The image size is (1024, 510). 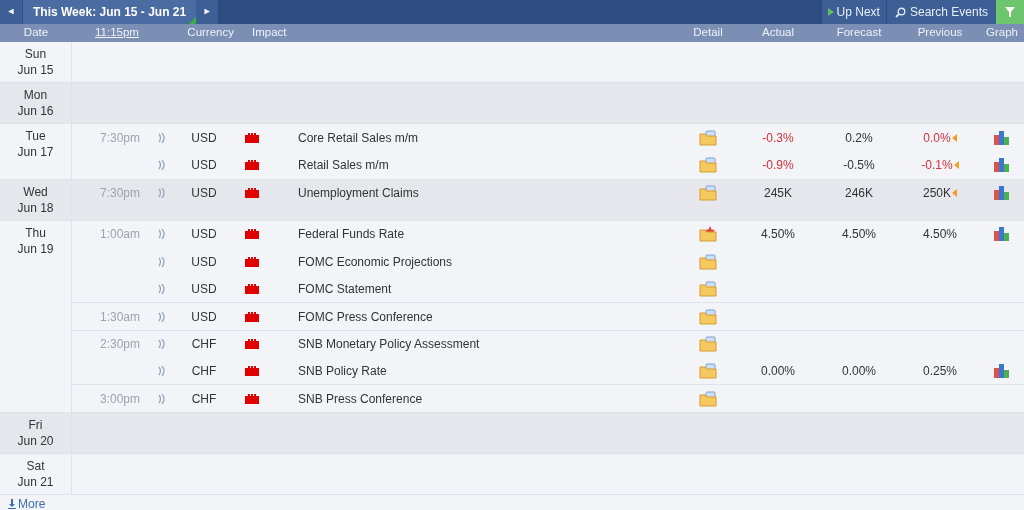 What do you see at coordinates (119, 234) in the screenshot?
I see `event-time: 1:00am` at bounding box center [119, 234].